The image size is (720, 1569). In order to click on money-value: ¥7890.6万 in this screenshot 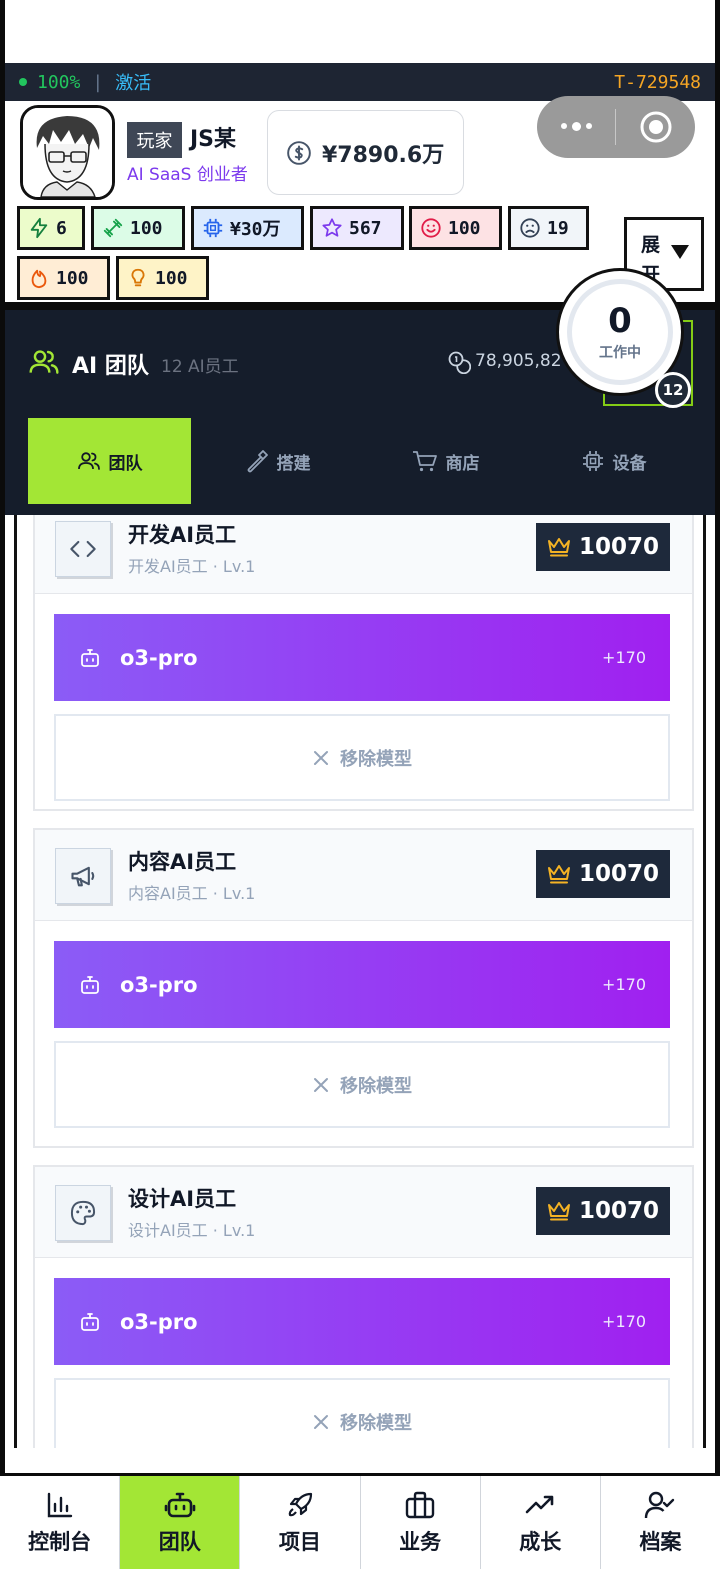, I will do `click(383, 155)`.